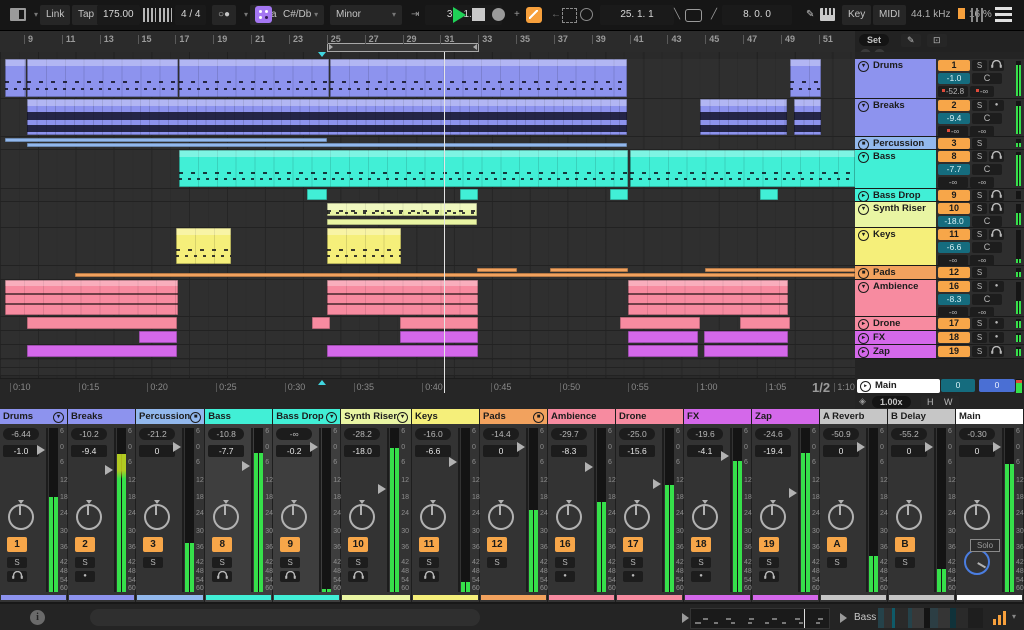  I want to click on menu-icon, so click(1003, 14).